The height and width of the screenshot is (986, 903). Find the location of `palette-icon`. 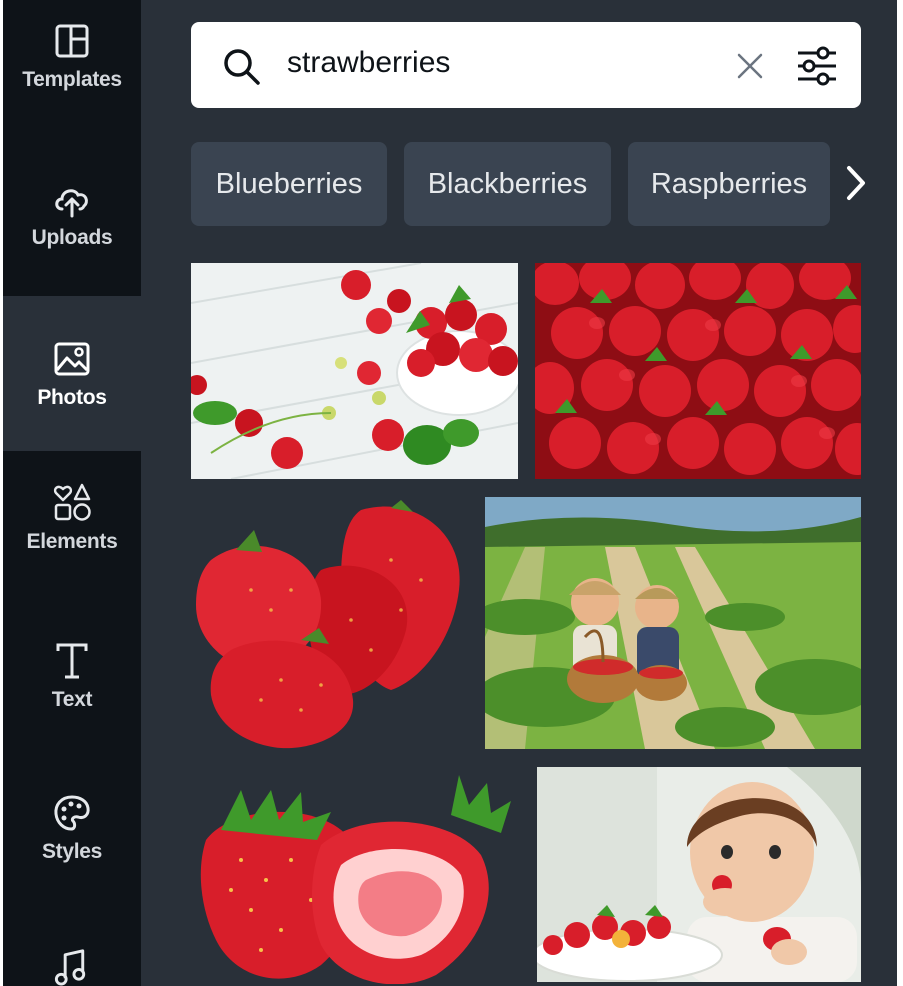

palette-icon is located at coordinates (72, 813).